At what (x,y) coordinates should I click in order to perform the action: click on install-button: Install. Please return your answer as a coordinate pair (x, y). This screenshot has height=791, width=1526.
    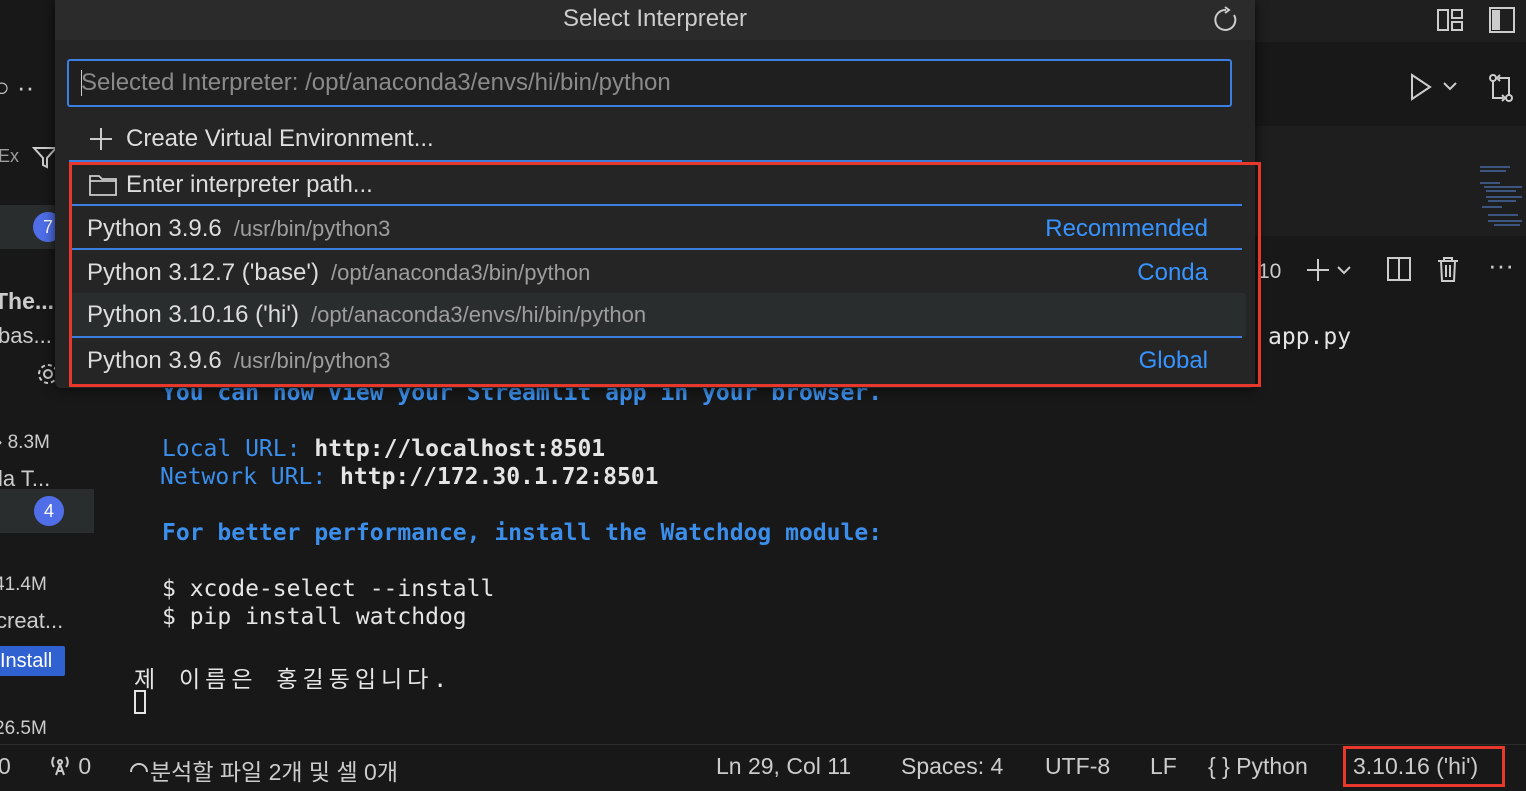
    Looking at the image, I should click on (32, 661).